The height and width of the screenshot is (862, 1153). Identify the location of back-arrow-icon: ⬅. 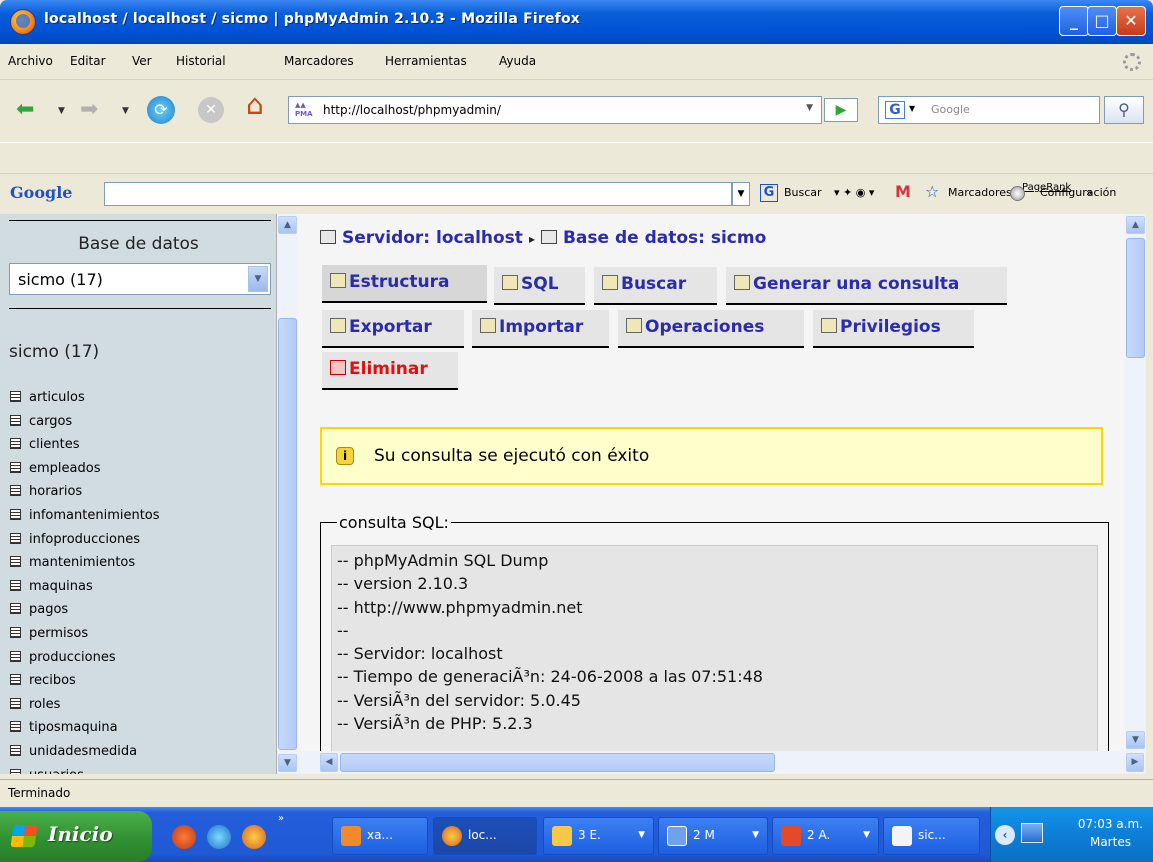
(25, 110).